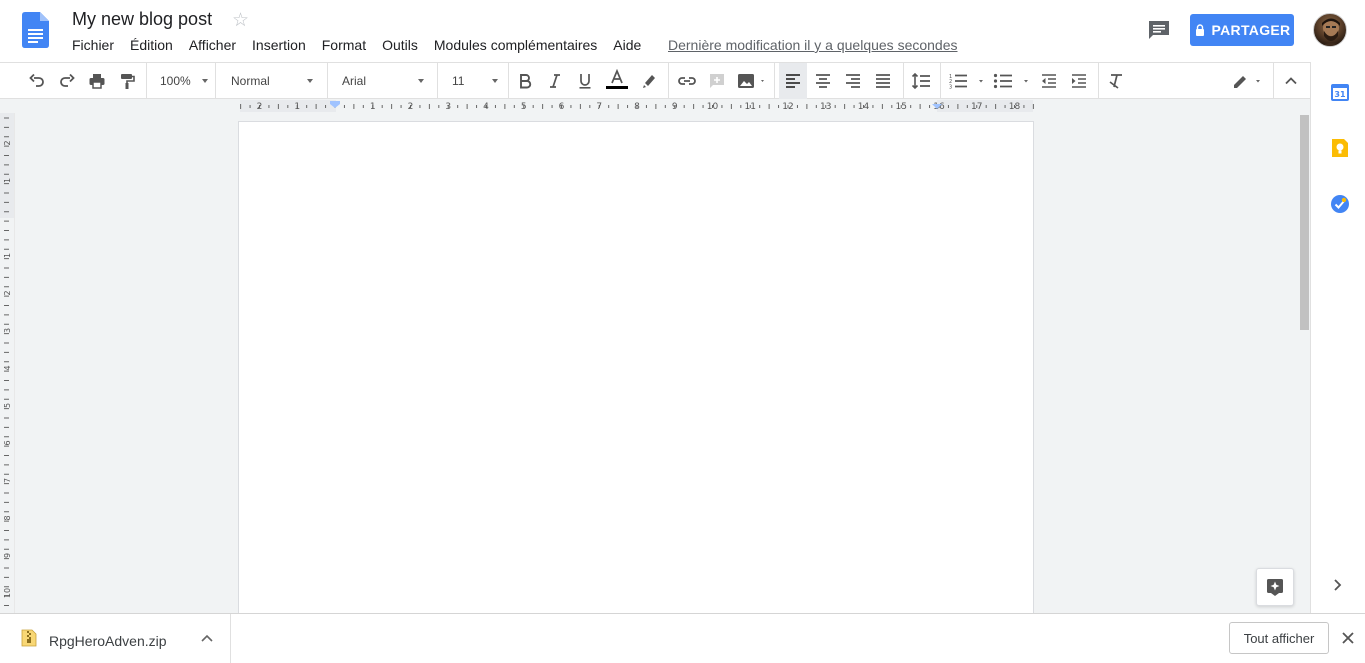 The image size is (1365, 663). What do you see at coordinates (279, 46) in the screenshot?
I see `menu-insert: Insertion` at bounding box center [279, 46].